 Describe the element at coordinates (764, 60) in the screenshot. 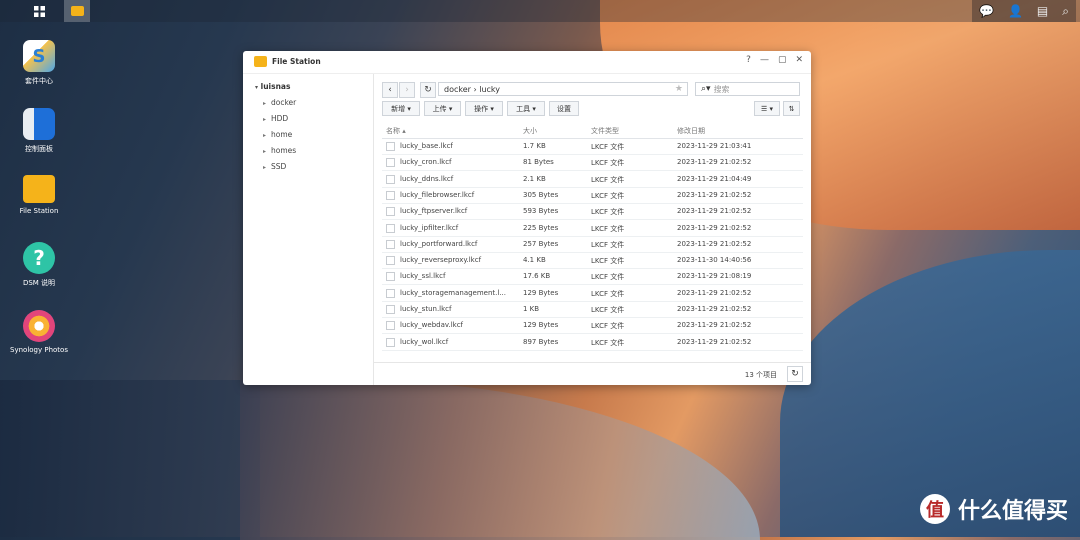

I see `minimize-button: —` at that location.